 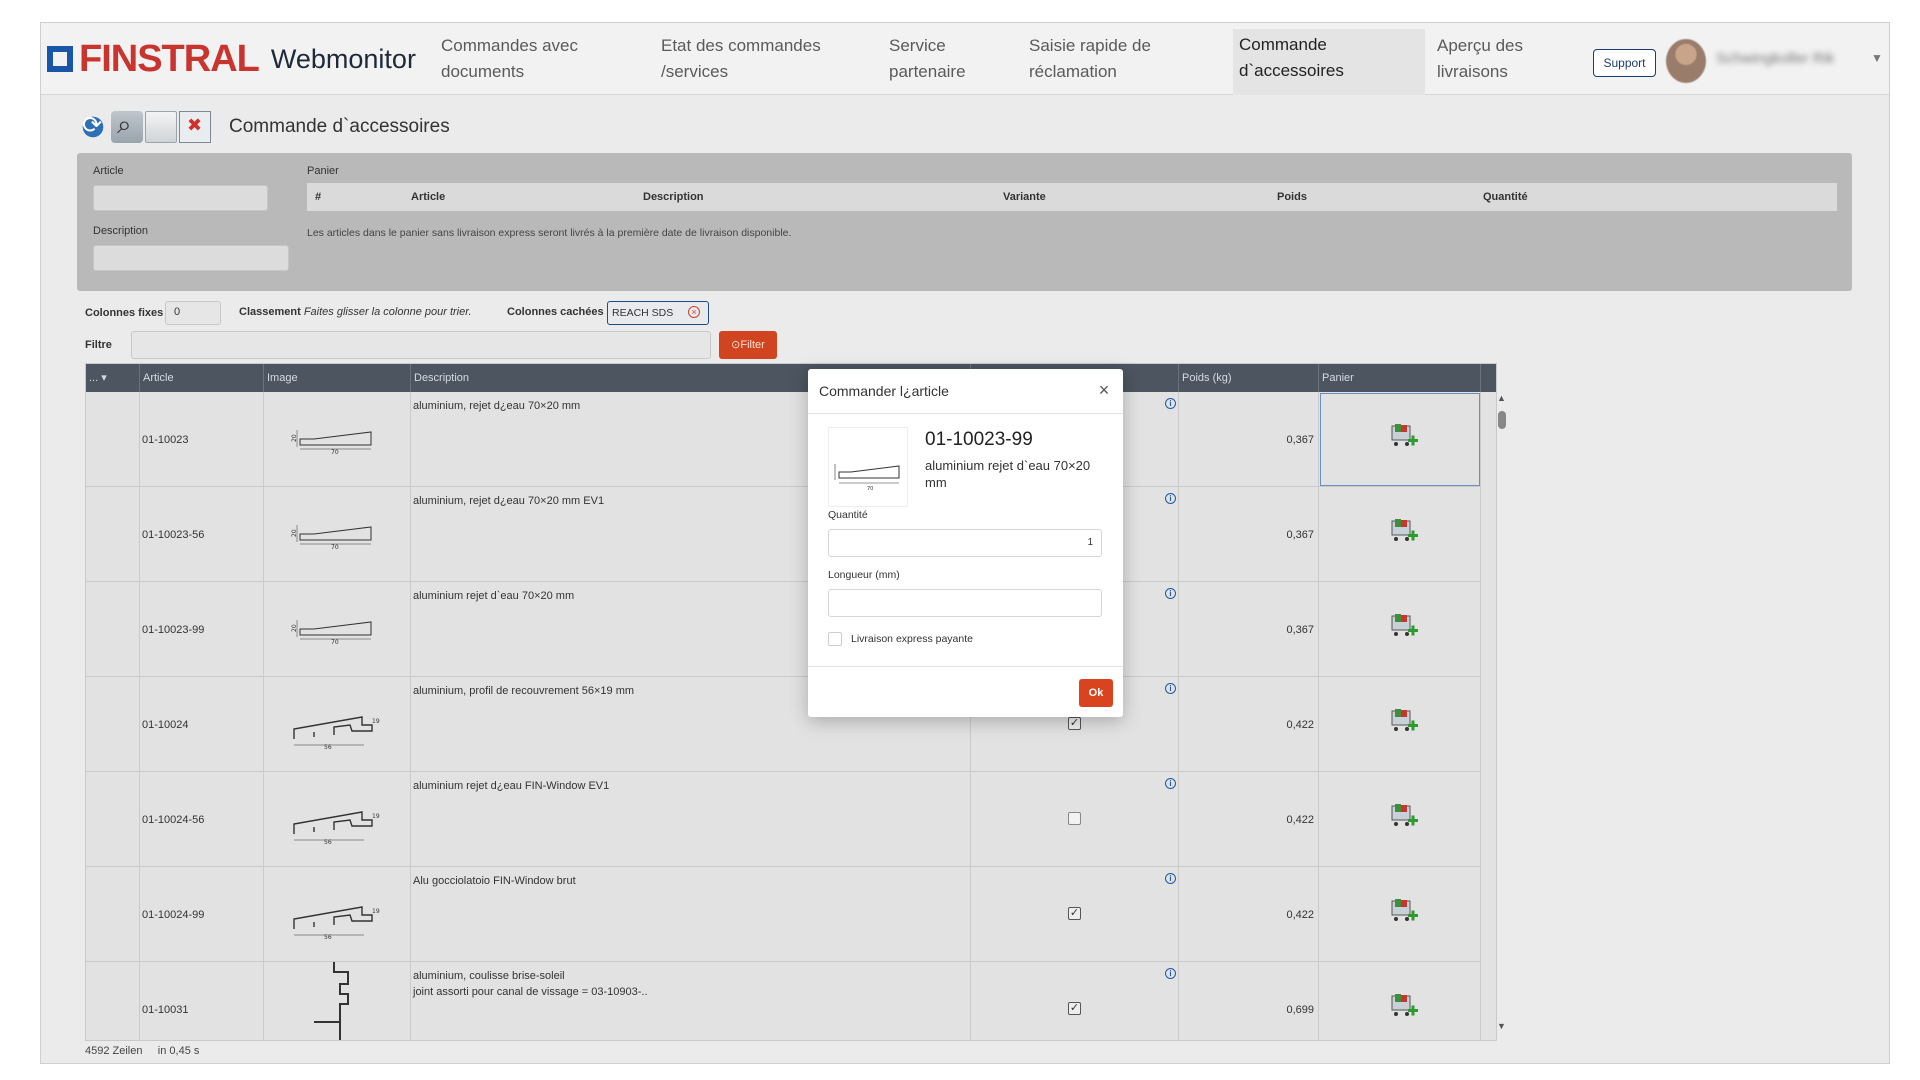 What do you see at coordinates (1502, 420) in the screenshot?
I see `scroll-thumb` at bounding box center [1502, 420].